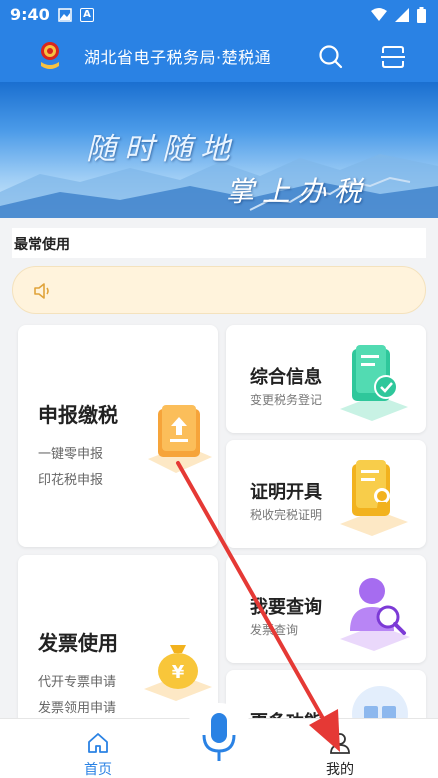  Describe the element at coordinates (78, 643) in the screenshot. I see `card-invoice-title: 发票使用` at that location.